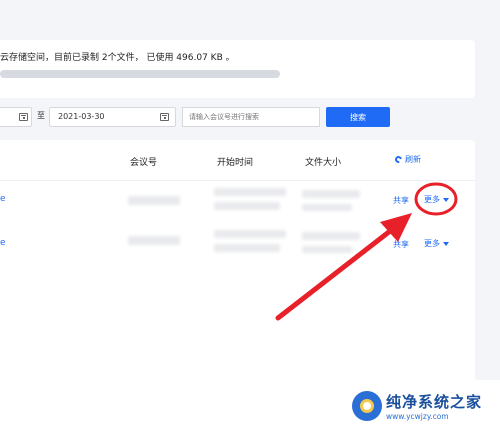 The height and width of the screenshot is (428, 500). Describe the element at coordinates (237, 69) in the screenshot. I see `storage-info-card: 云存储空间，目前已录制 2个文件， 已使用 496.07 KB 。` at that location.